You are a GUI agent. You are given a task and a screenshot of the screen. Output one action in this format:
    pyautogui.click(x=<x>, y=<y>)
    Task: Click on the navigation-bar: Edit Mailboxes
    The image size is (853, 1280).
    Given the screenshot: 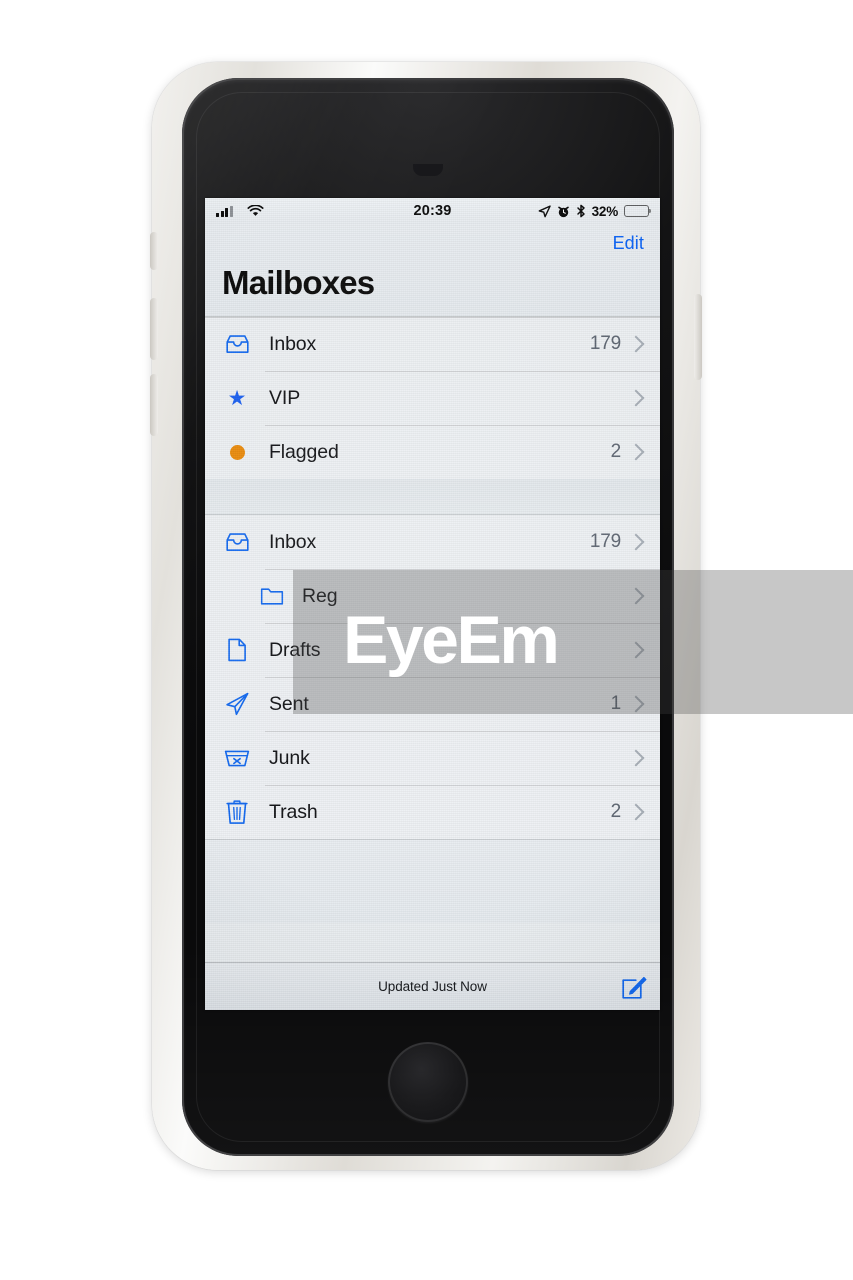 What is the action you would take?
    pyautogui.click(x=432, y=270)
    